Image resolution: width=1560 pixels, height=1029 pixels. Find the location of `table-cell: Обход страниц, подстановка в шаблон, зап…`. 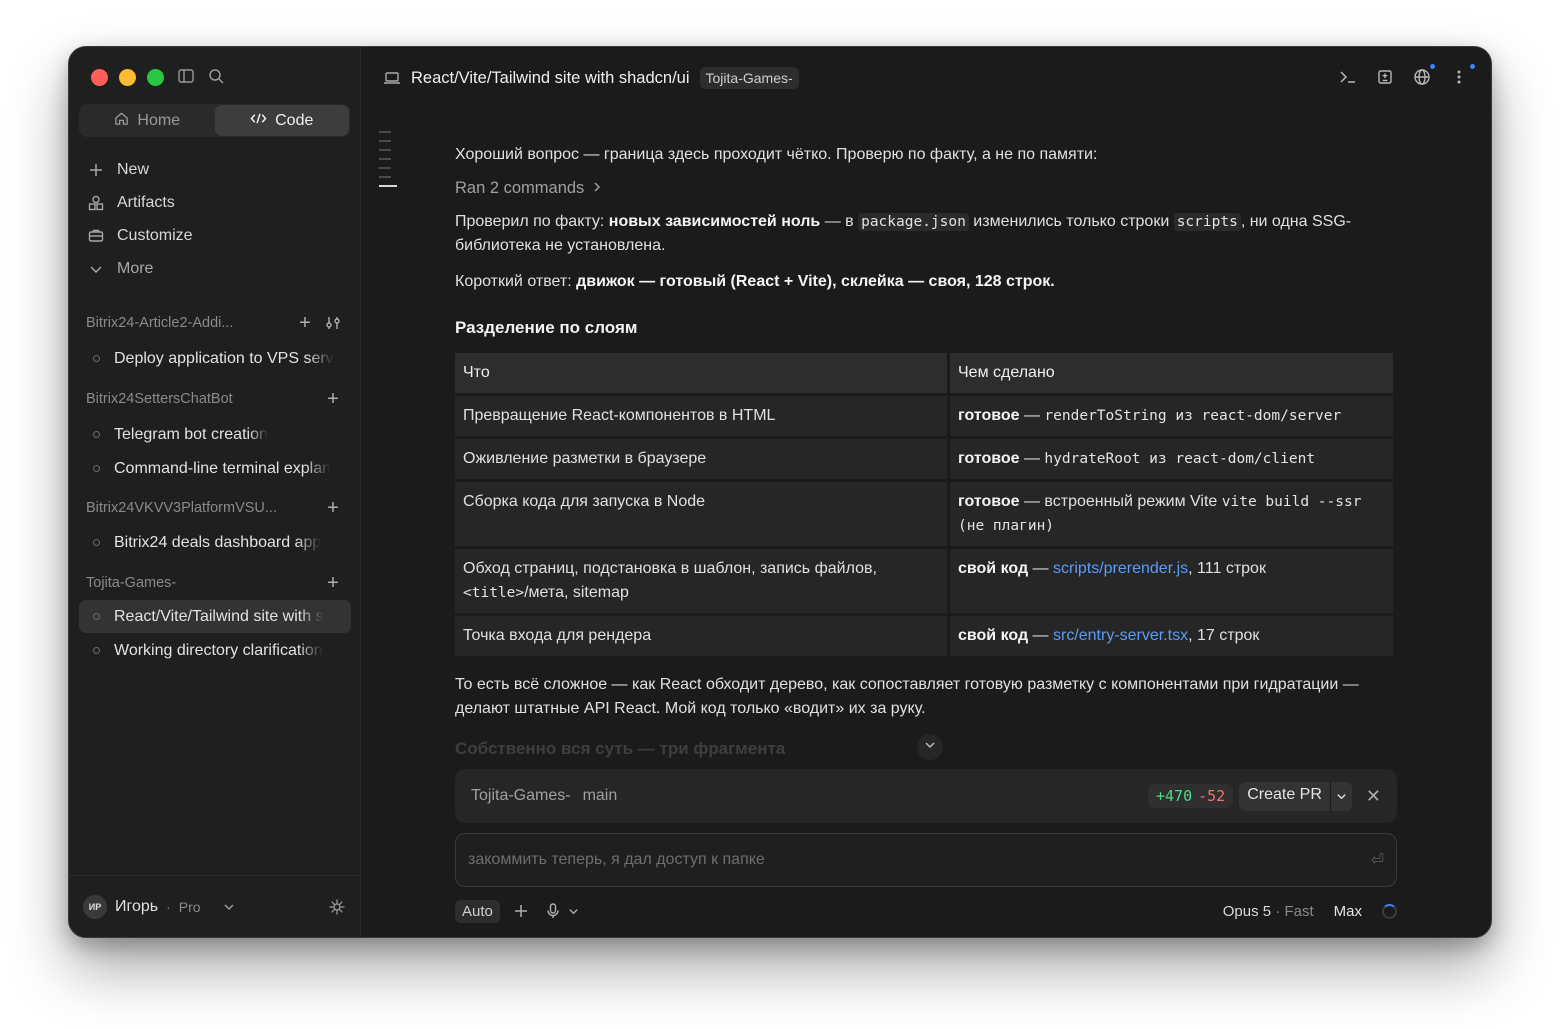

table-cell: Обход страниц, подстановка в шаблон, зап… is located at coordinates (701, 581).